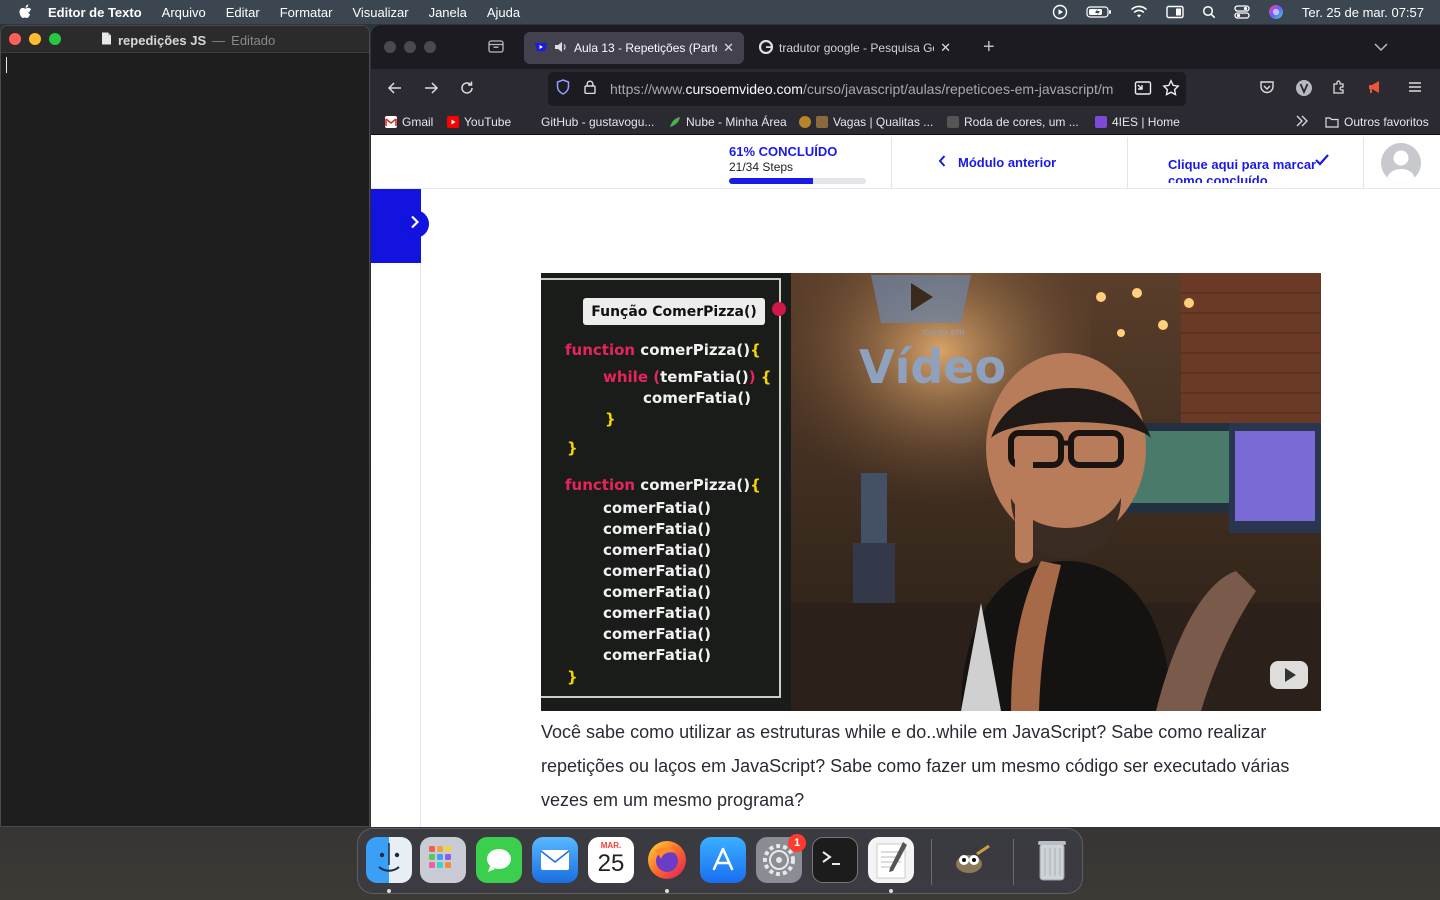 This screenshot has width=1440, height=900. Describe the element at coordinates (766, 48) in the screenshot. I see `google-favicon-icon` at that location.